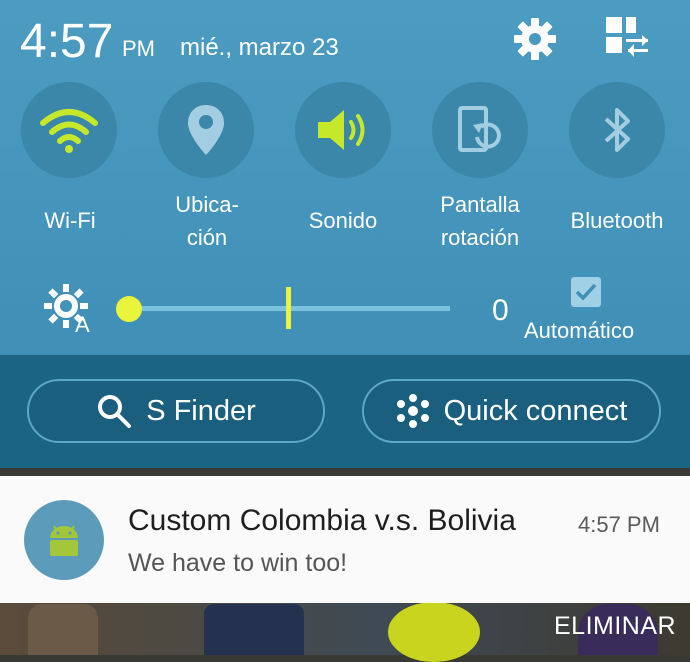 The image size is (690, 662). What do you see at coordinates (627, 37) in the screenshot?
I see `grid-edit-icon` at bounding box center [627, 37].